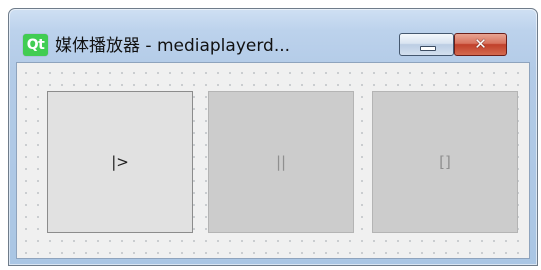 Image resolution: width=541 pixels, height=270 pixels. What do you see at coordinates (120, 162) in the screenshot?
I see `play-button: |>` at bounding box center [120, 162].